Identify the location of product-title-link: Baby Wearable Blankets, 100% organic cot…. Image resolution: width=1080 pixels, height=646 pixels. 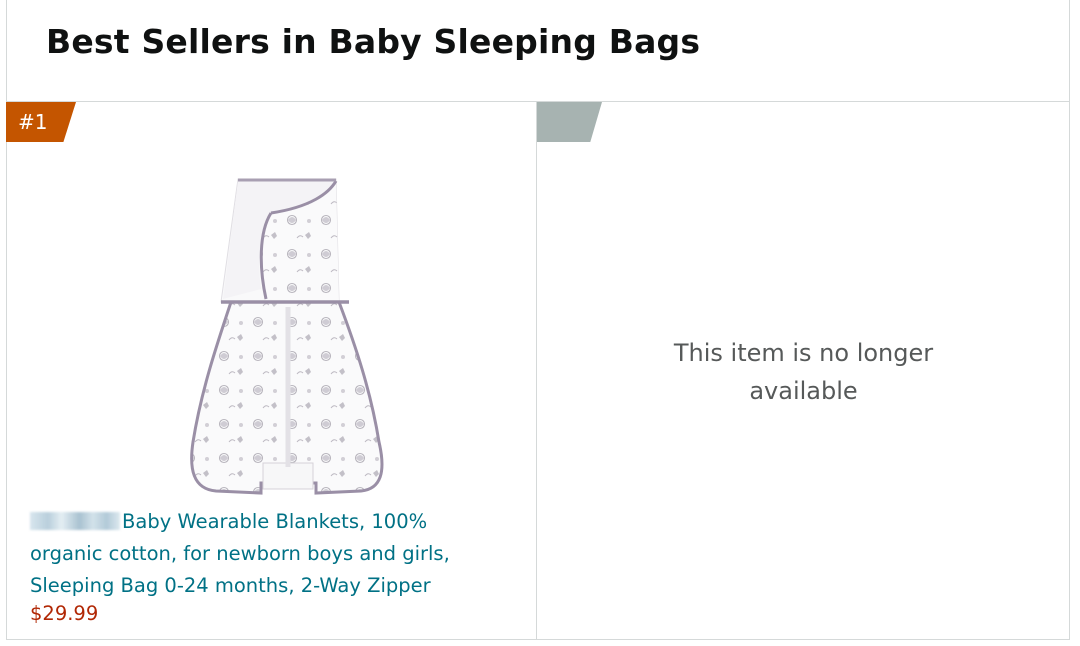
(265, 554).